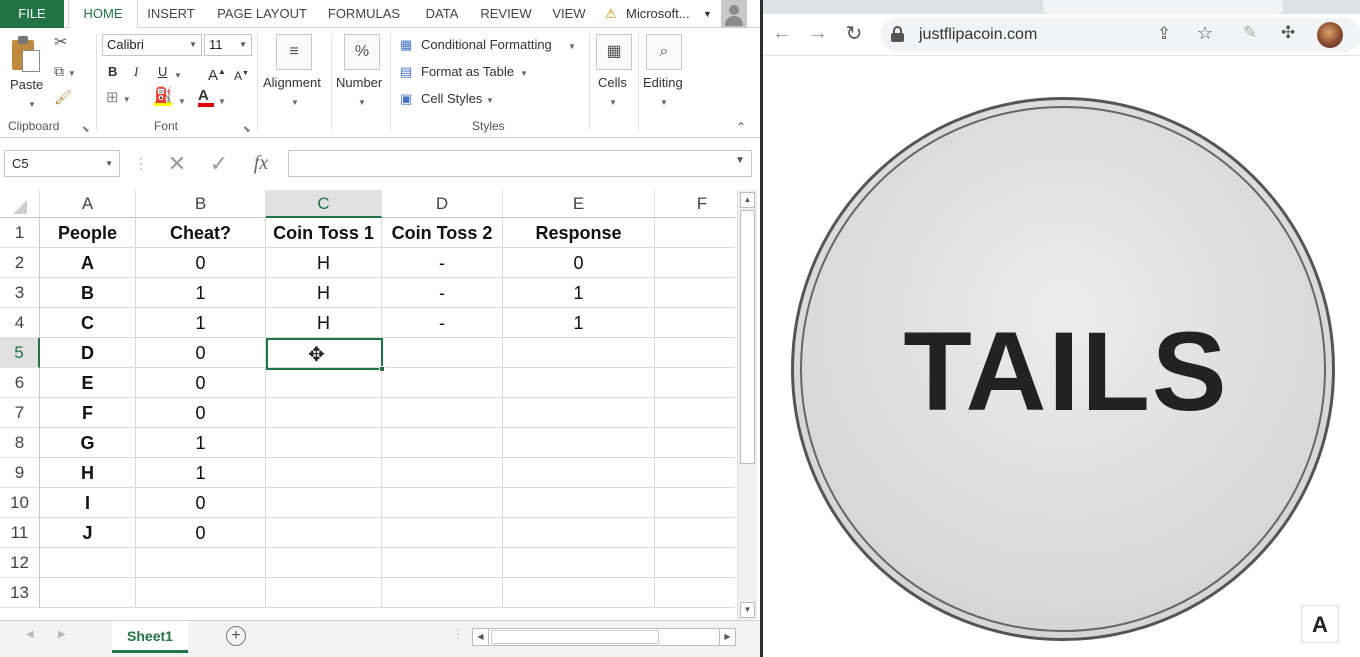 Image resolution: width=1360 pixels, height=657 pixels. Describe the element at coordinates (88, 413) in the screenshot. I see `cell-a7: F` at that location.